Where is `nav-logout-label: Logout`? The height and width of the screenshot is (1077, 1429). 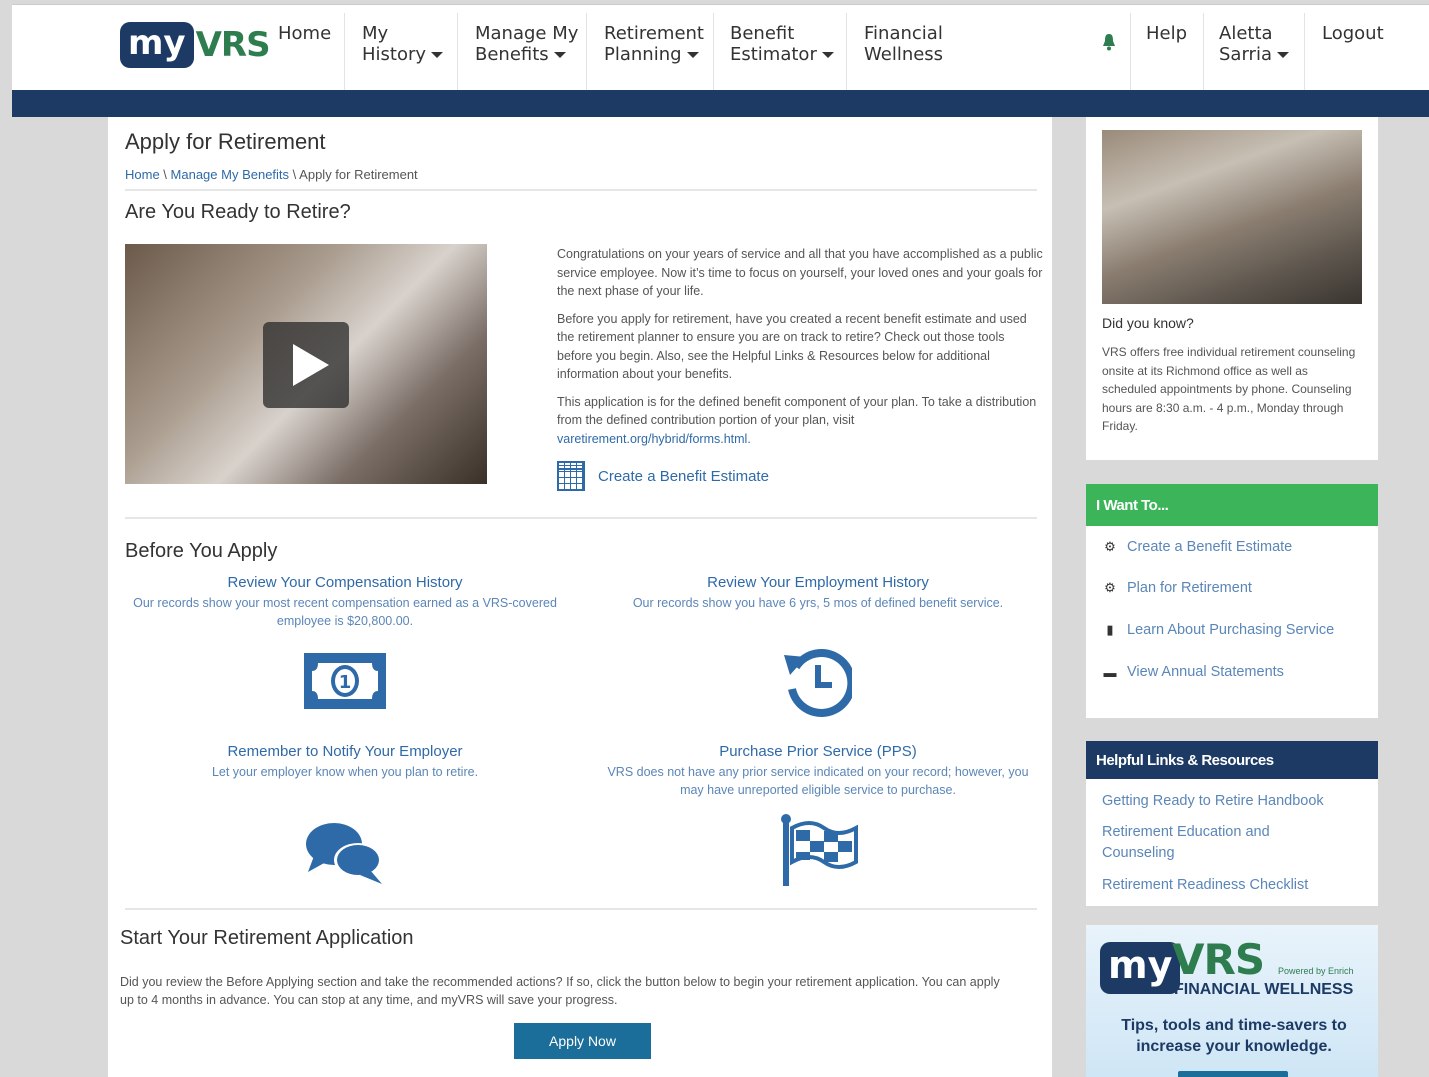 nav-logout-label: Logout is located at coordinates (1353, 33).